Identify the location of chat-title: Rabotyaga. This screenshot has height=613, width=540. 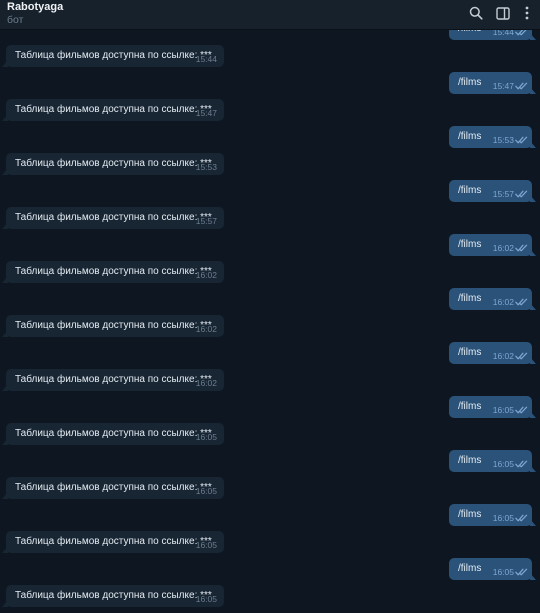
(35, 7).